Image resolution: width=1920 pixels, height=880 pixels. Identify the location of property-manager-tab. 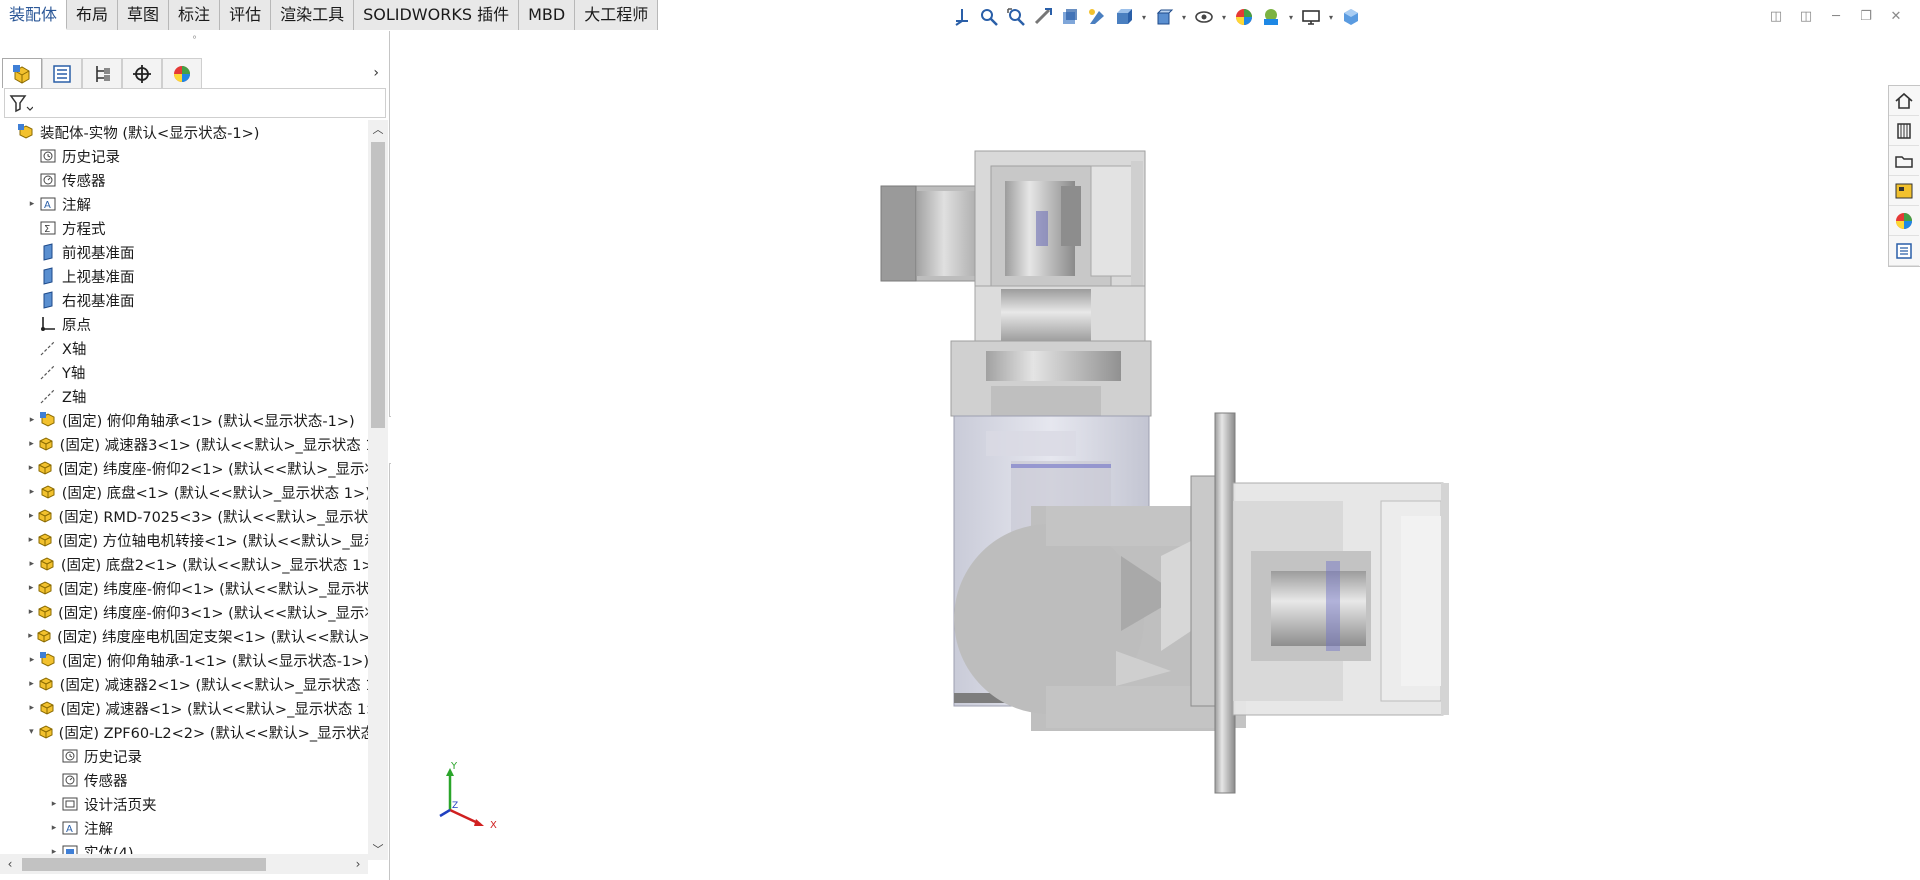
(62, 73).